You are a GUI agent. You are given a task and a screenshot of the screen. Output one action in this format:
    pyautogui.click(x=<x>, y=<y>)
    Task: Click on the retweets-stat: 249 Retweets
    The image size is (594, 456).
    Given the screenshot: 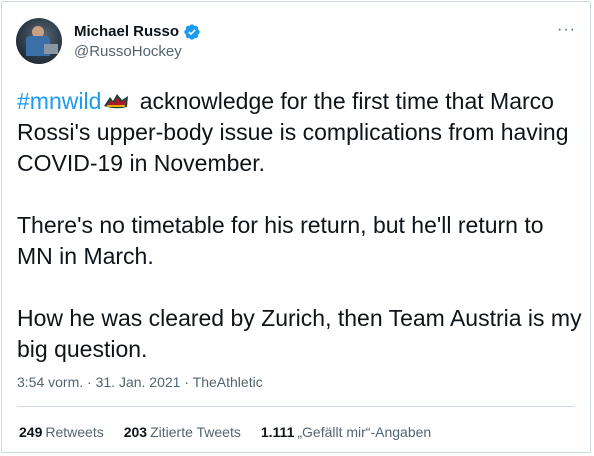 What is the action you would take?
    pyautogui.click(x=61, y=432)
    